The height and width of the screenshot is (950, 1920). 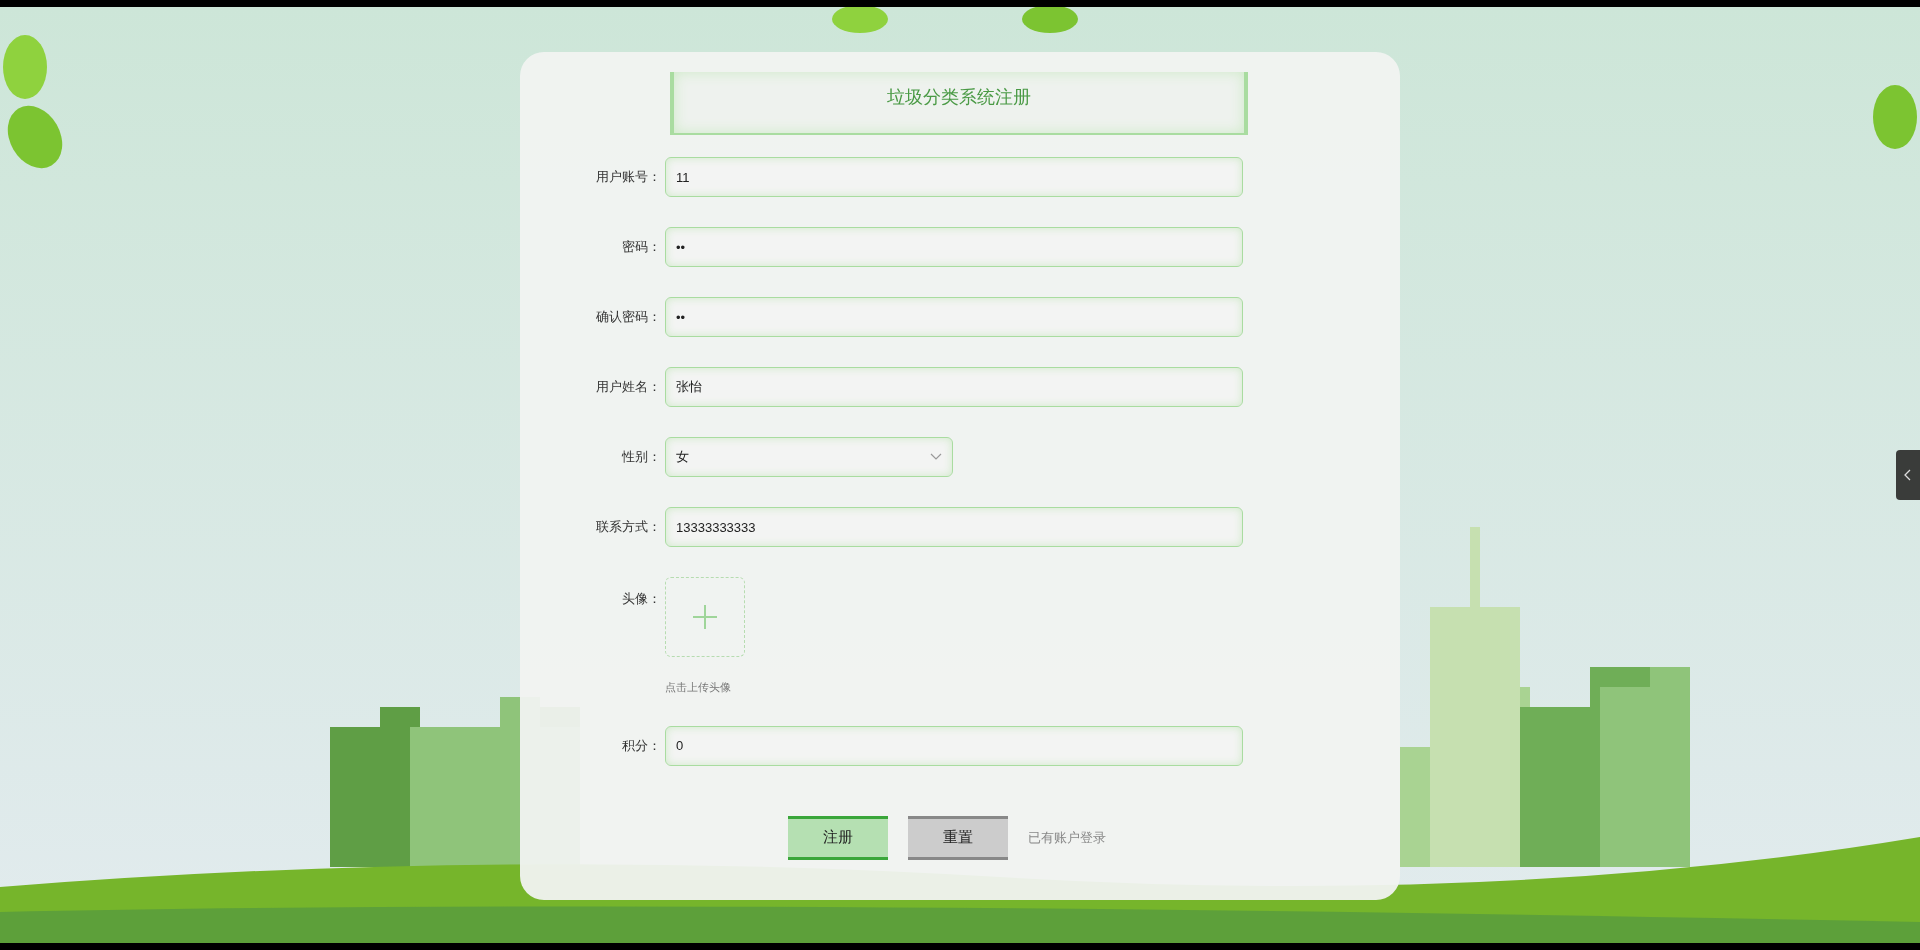 What do you see at coordinates (954, 387) in the screenshot?
I see `input-field: 张怡` at bounding box center [954, 387].